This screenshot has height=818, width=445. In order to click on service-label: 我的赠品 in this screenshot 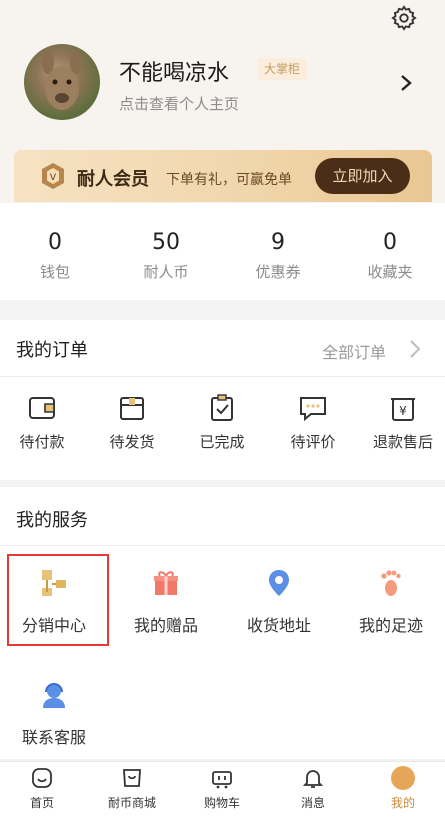, I will do `click(165, 625)`.